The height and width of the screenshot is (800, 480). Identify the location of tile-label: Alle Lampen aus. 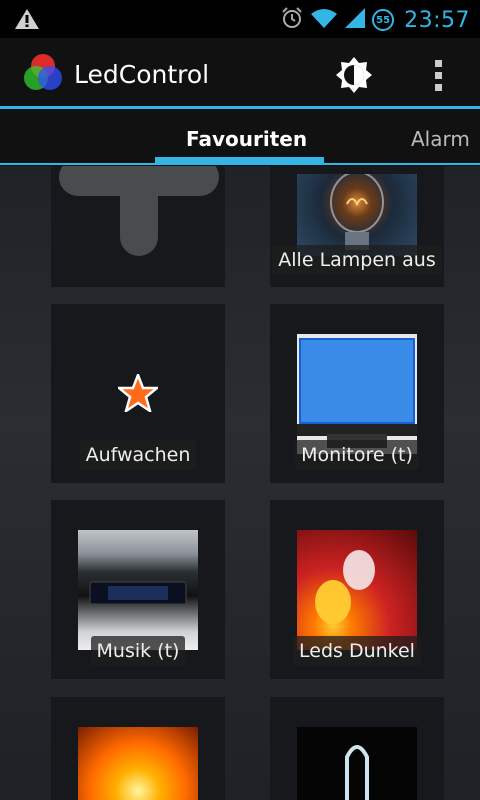
(357, 260).